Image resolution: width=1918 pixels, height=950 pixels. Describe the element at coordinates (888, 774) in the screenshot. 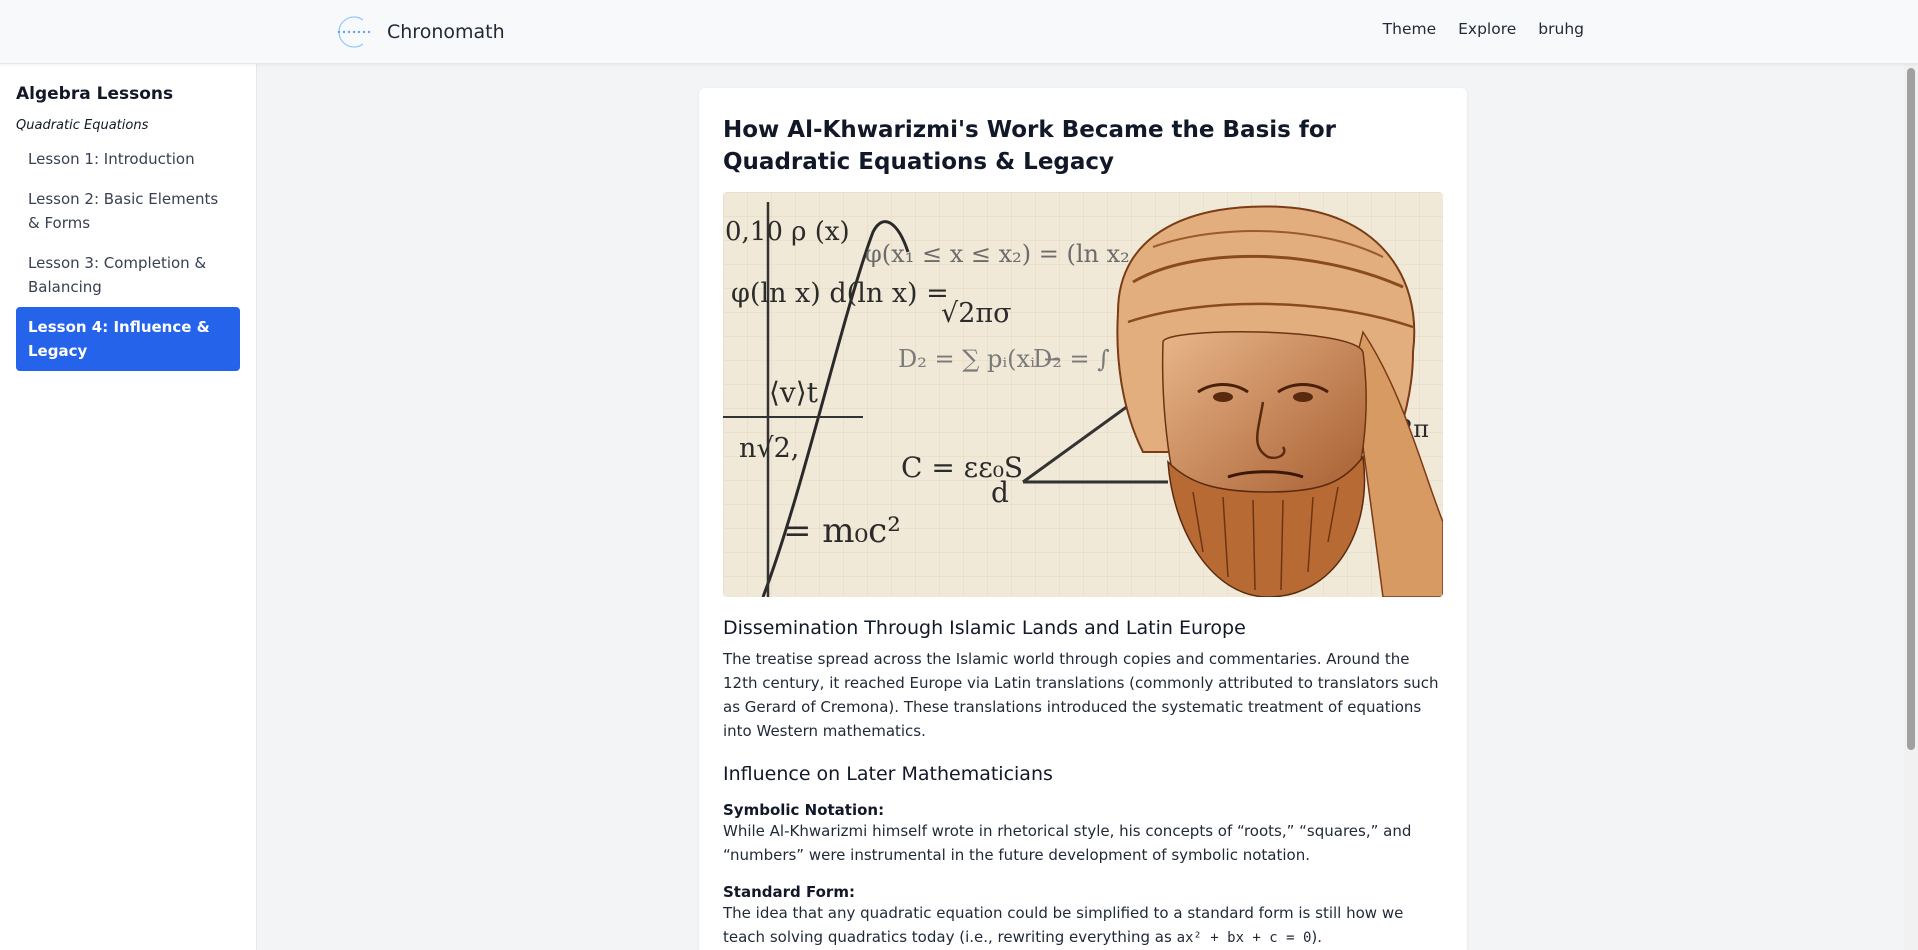

I see `section-heading-influence: Influence on Later Mathematicians` at that location.